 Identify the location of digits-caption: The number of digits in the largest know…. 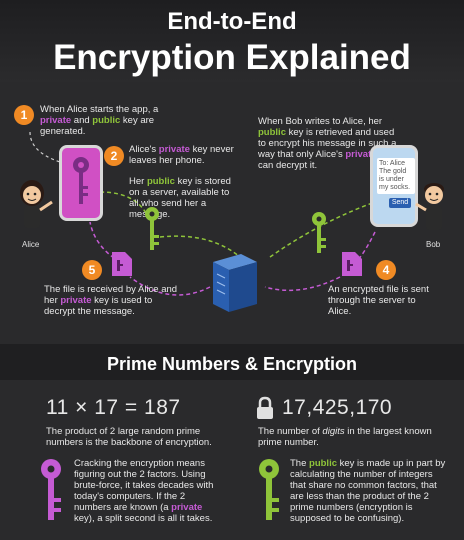
(345, 437).